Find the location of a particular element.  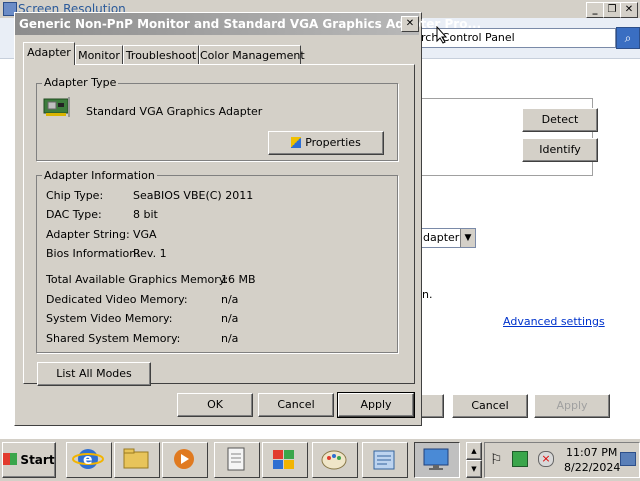

cancel-button: Cancel is located at coordinates (296, 405).